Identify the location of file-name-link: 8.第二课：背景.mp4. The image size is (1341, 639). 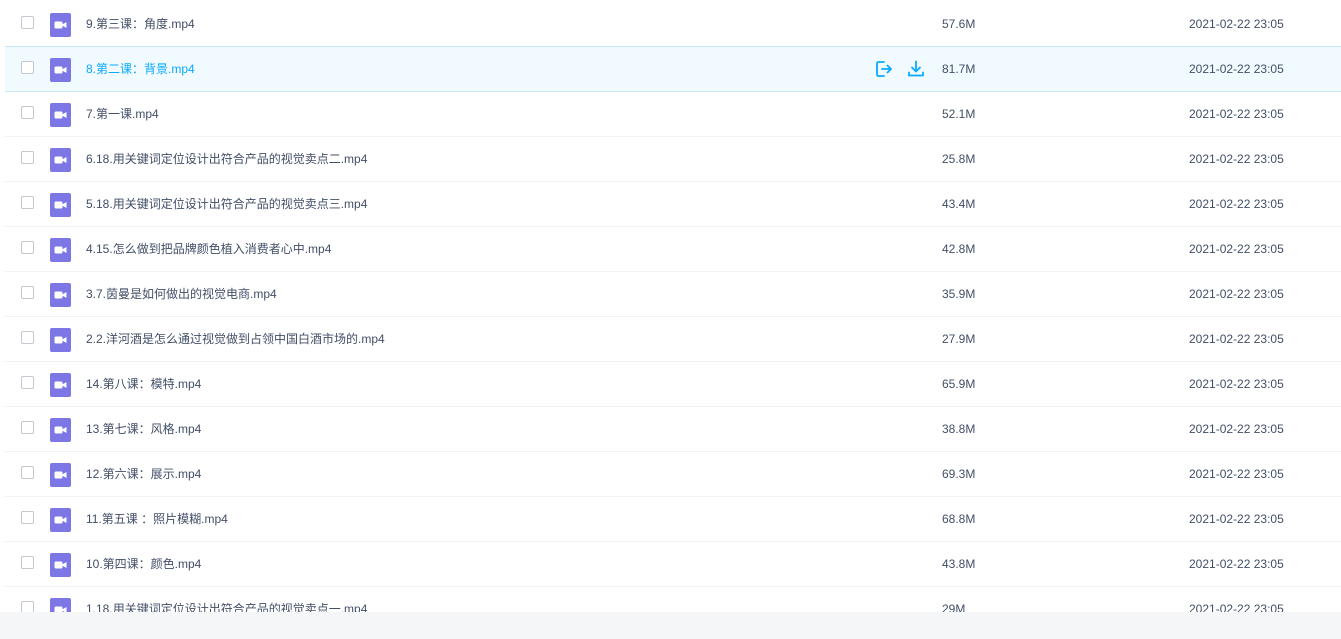
(140, 69).